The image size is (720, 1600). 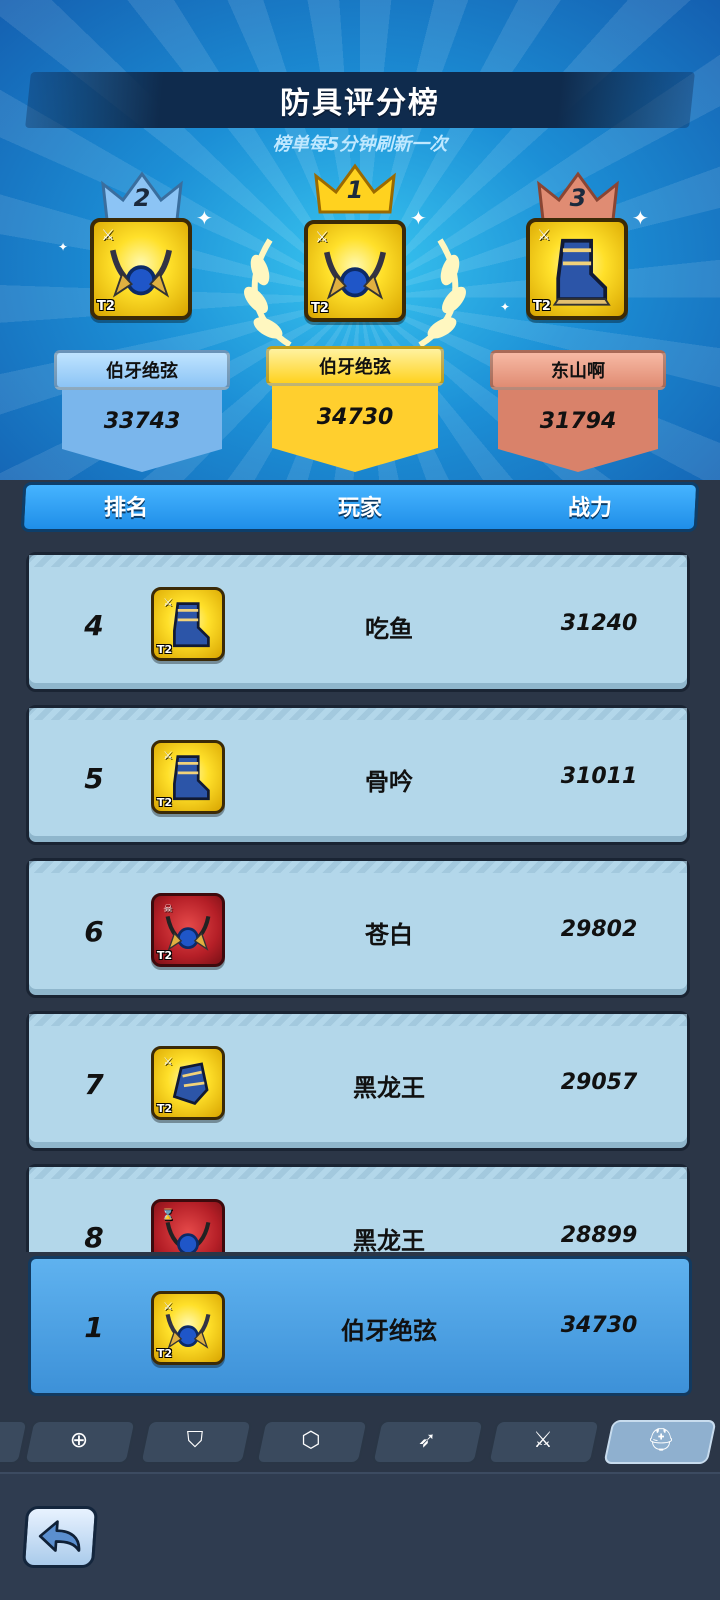 What do you see at coordinates (389, 935) in the screenshot?
I see `row-player-name: 苍白` at bounding box center [389, 935].